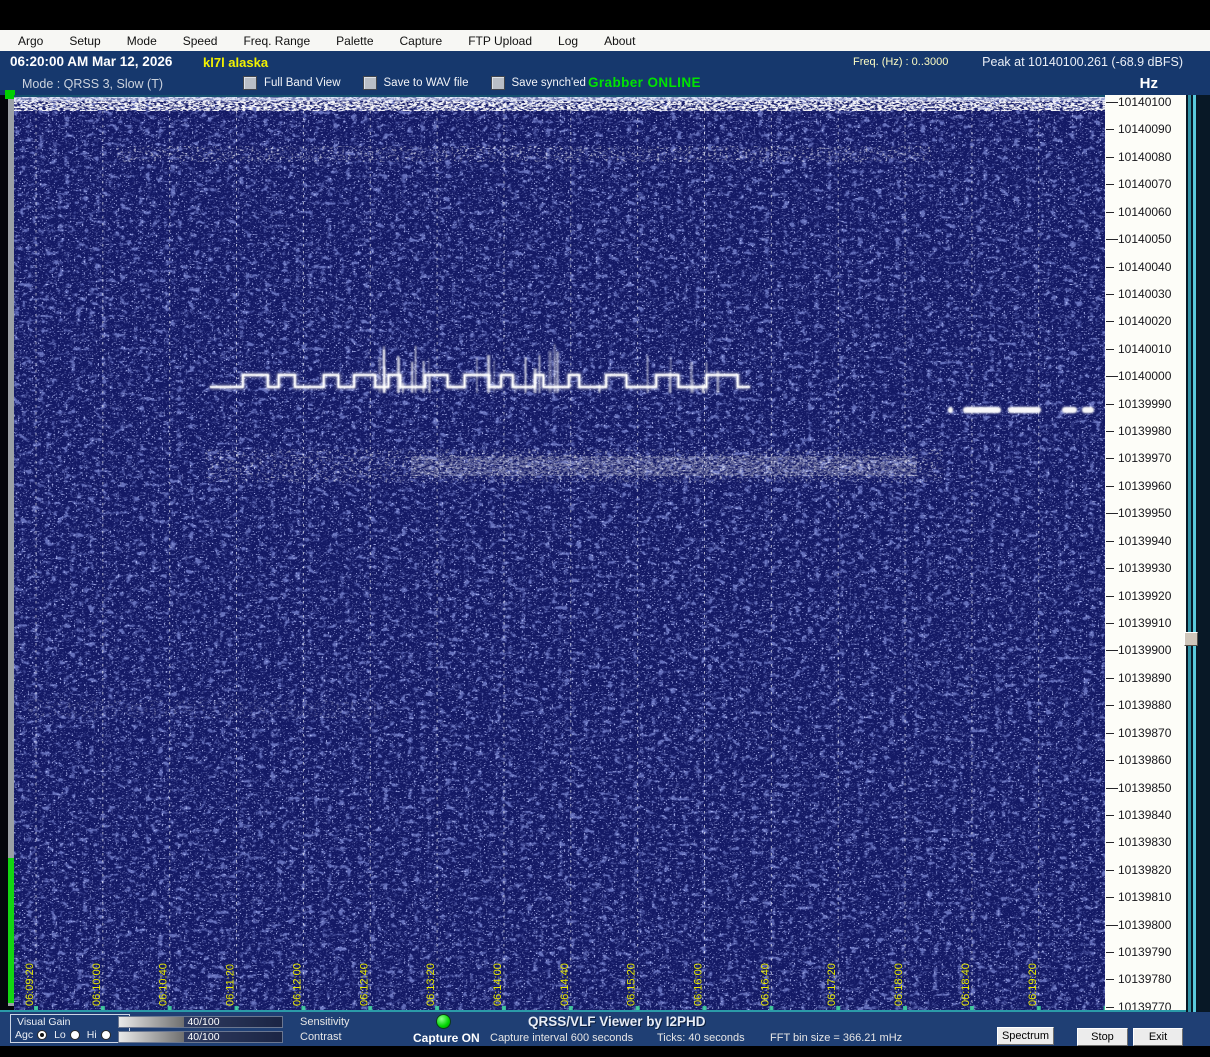  I want to click on freq-axis-label: 10139930, so click(1145, 568).